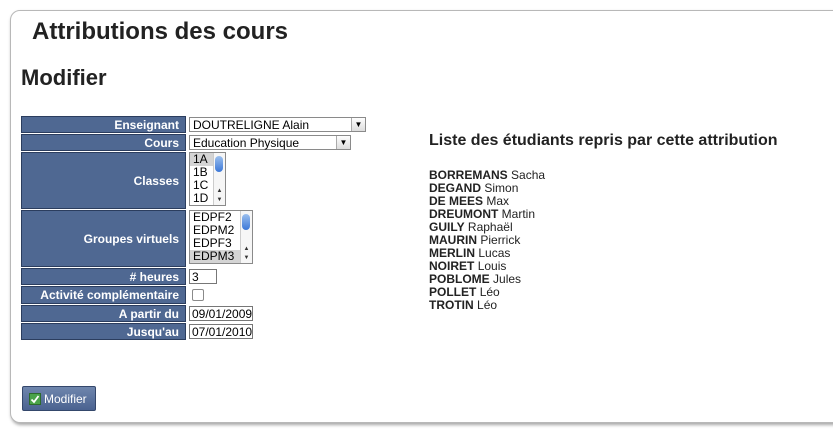 This screenshot has height=447, width=833. What do you see at coordinates (160, 31) in the screenshot?
I see `page-title: Attributions des cours` at bounding box center [160, 31].